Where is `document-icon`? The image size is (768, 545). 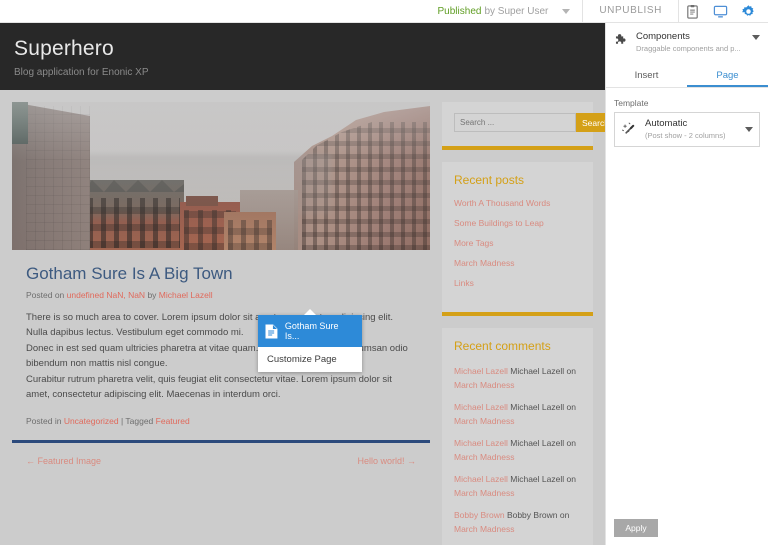
document-icon is located at coordinates (271, 331).